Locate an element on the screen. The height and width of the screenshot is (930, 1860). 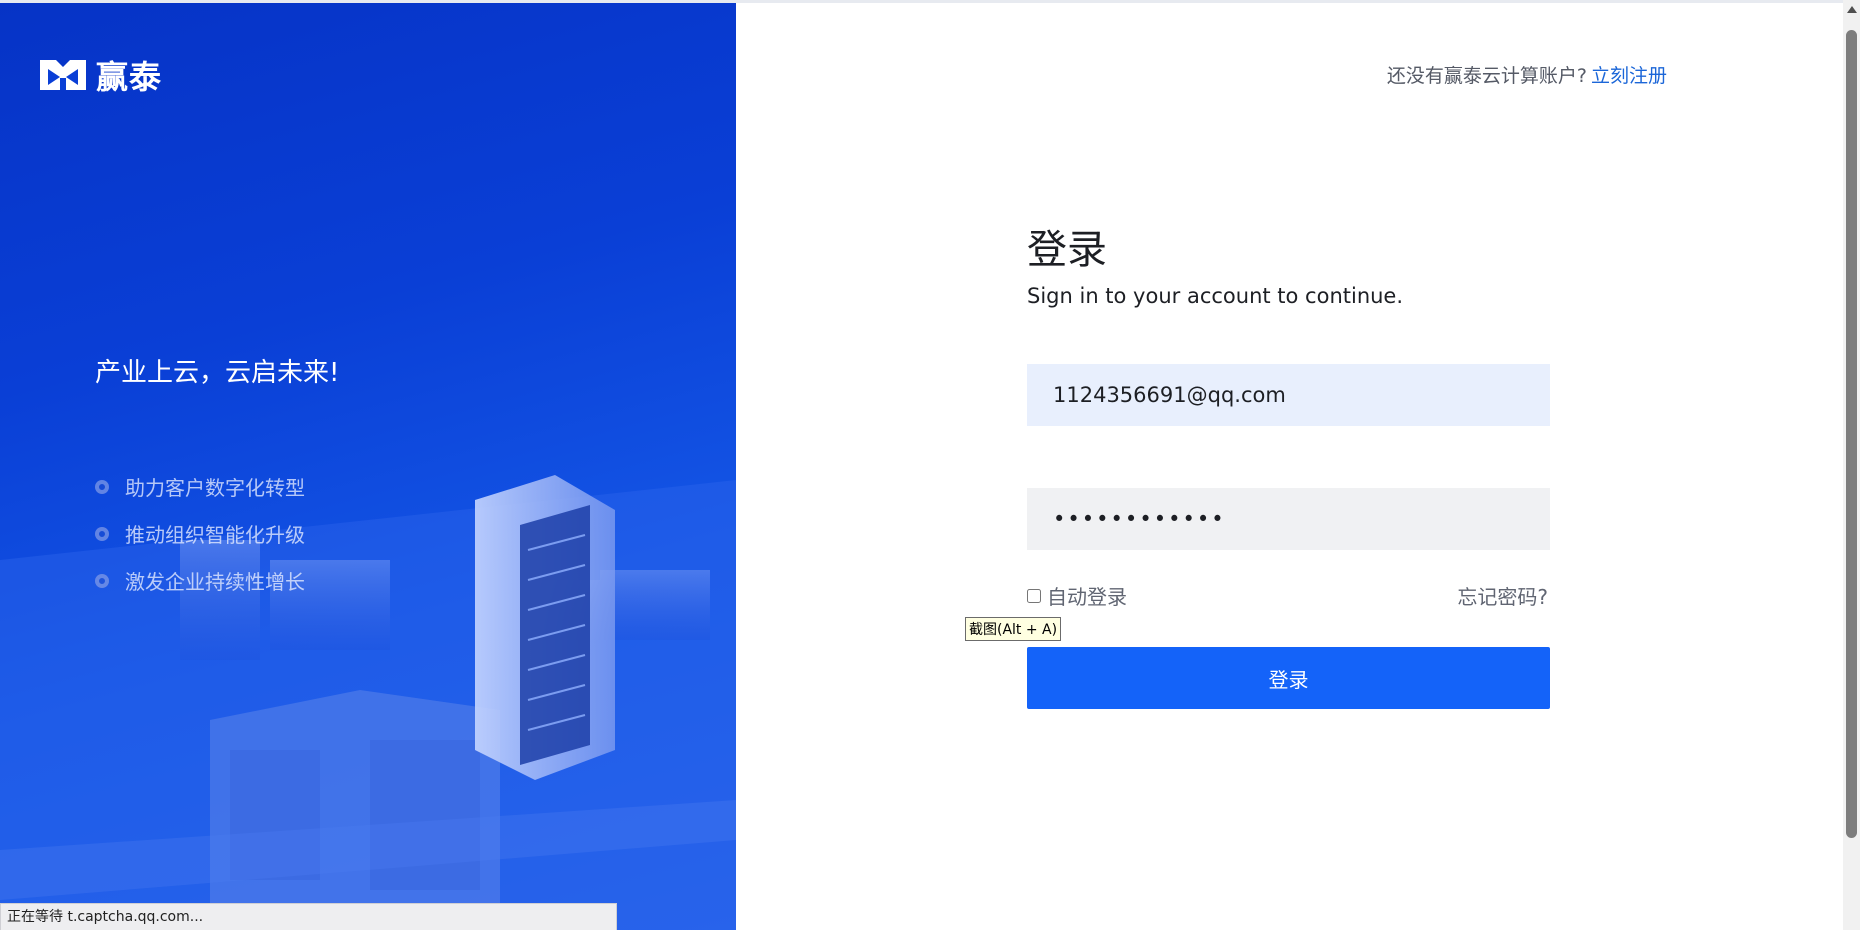
brand-logo: 赢泰 is located at coordinates (100, 75).